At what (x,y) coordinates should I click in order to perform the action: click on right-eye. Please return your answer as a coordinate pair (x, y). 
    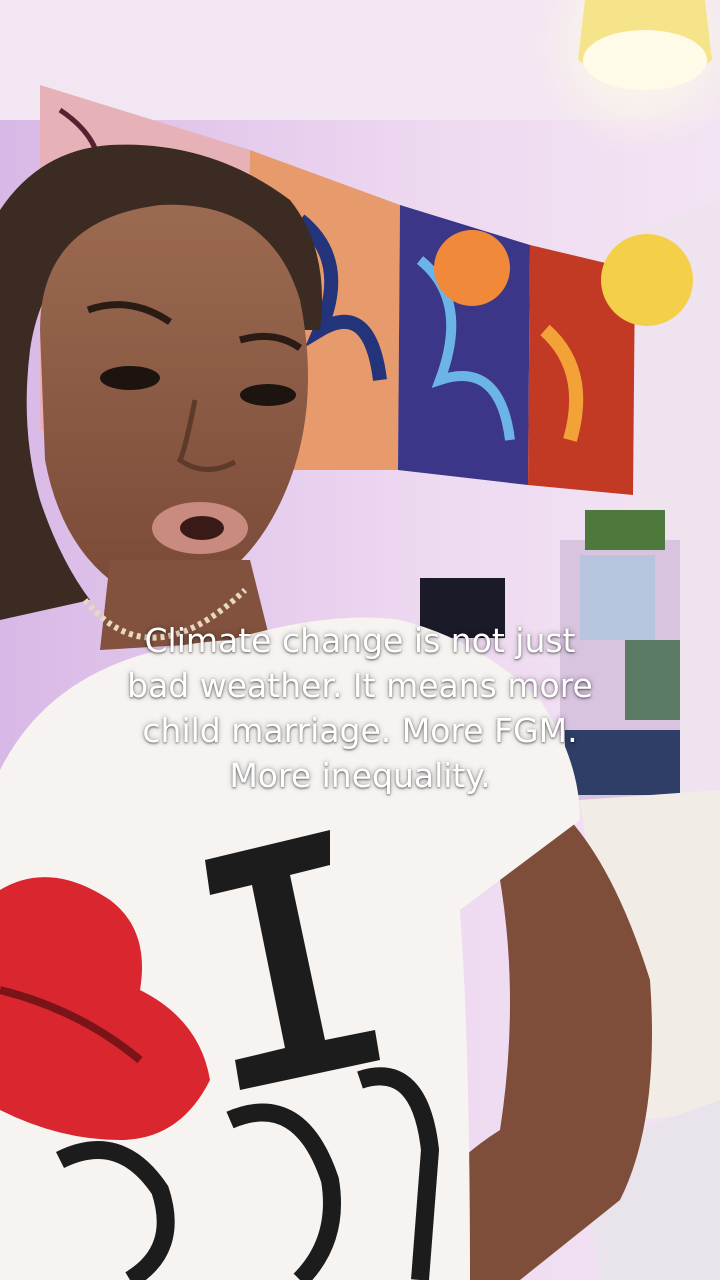
    Looking at the image, I should click on (268, 395).